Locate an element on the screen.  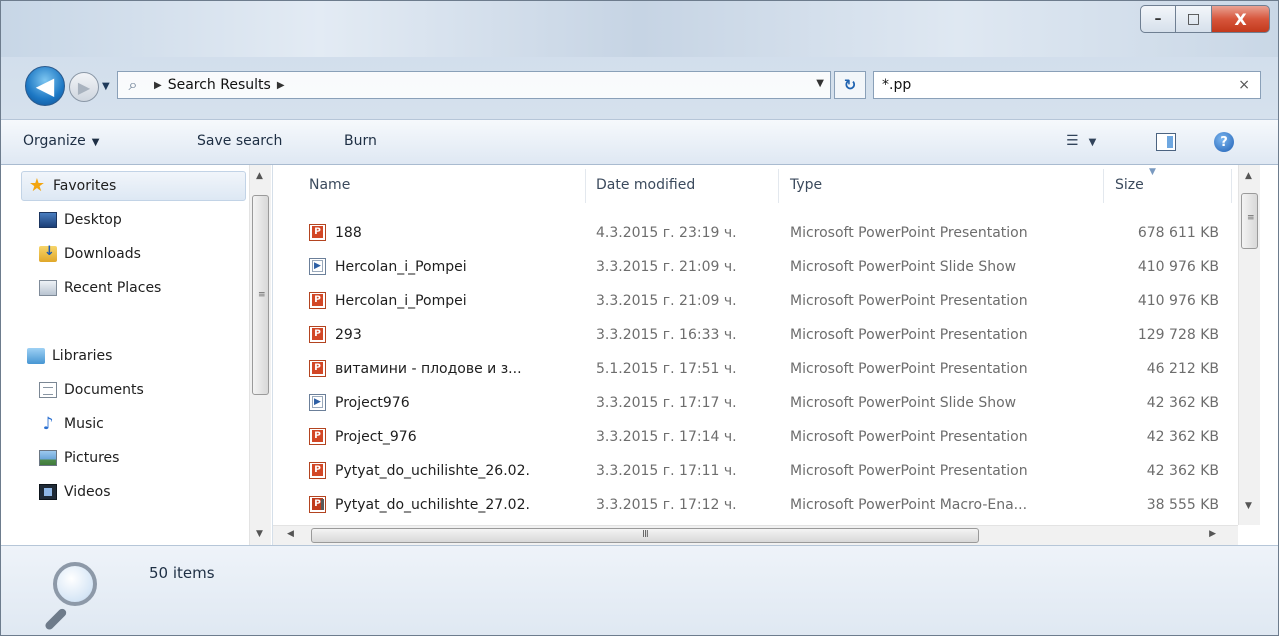
item-count: 50 items is located at coordinates (182, 573).